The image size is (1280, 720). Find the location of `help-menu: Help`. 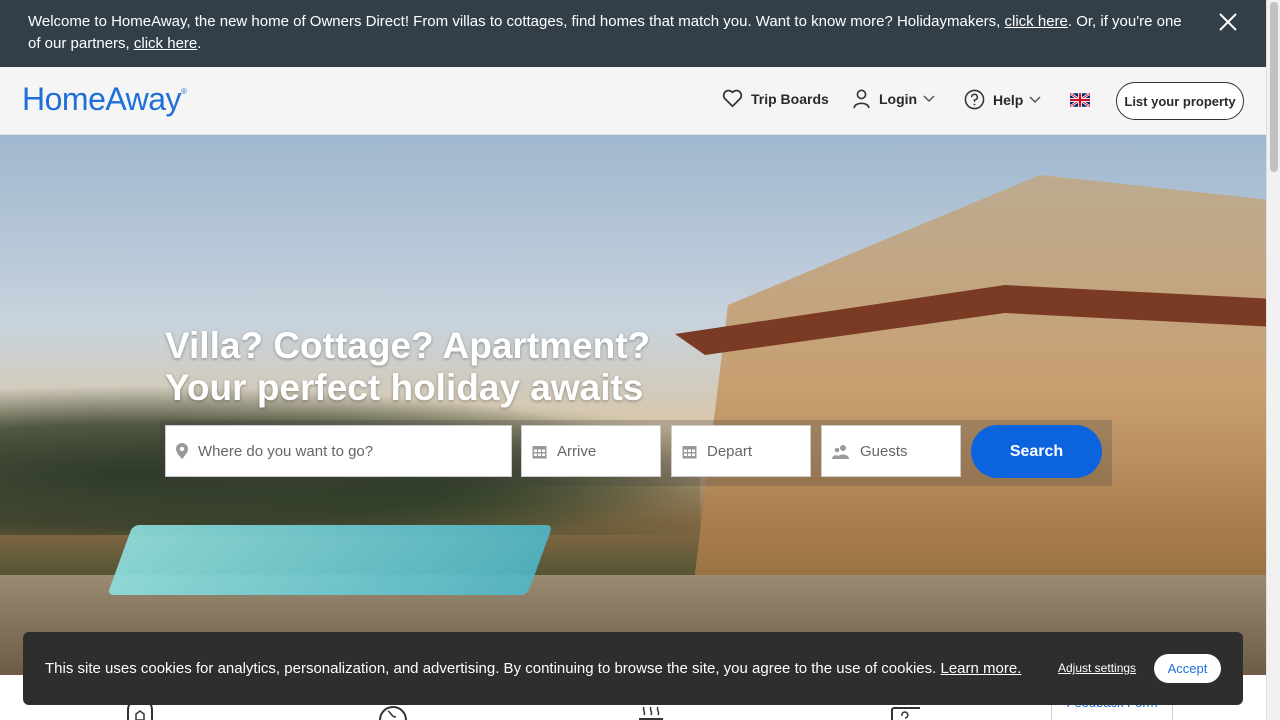

help-menu: Help is located at coordinates (1006, 99).